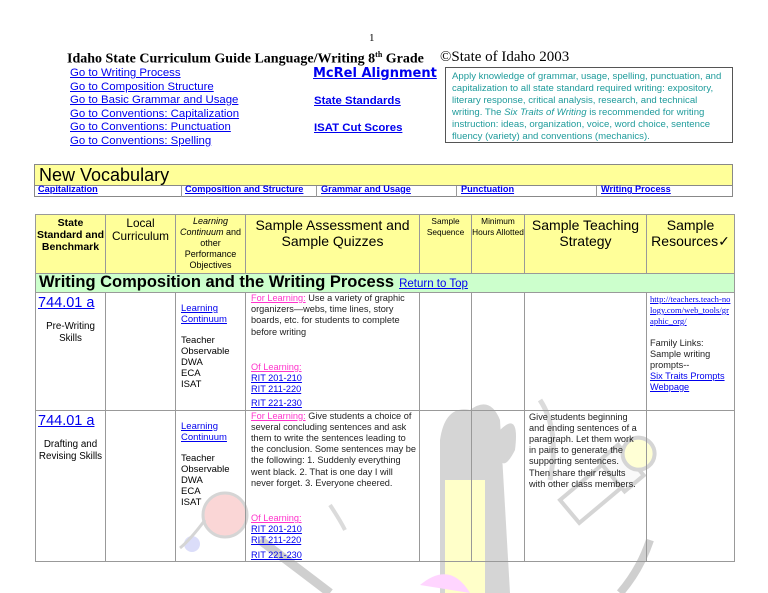  Describe the element at coordinates (372, 38) in the screenshot. I see `page-number: 1` at that location.